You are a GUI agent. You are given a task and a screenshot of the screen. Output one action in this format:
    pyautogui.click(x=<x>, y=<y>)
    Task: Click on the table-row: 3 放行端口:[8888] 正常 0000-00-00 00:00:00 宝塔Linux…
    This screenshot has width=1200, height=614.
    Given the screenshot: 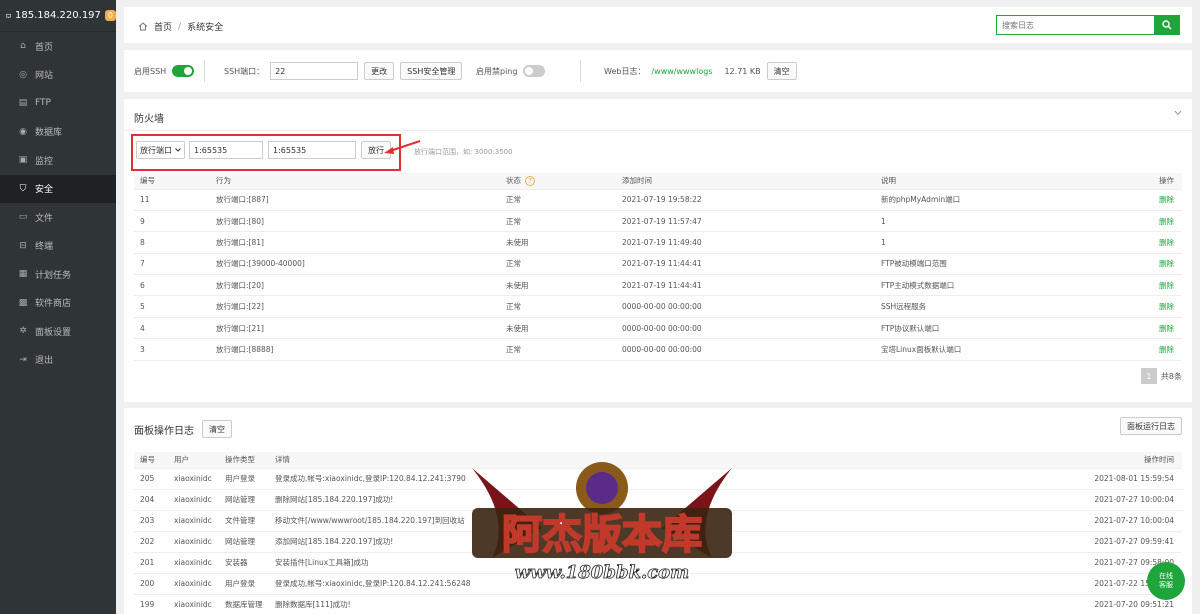 What is the action you would take?
    pyautogui.click(x=658, y=349)
    